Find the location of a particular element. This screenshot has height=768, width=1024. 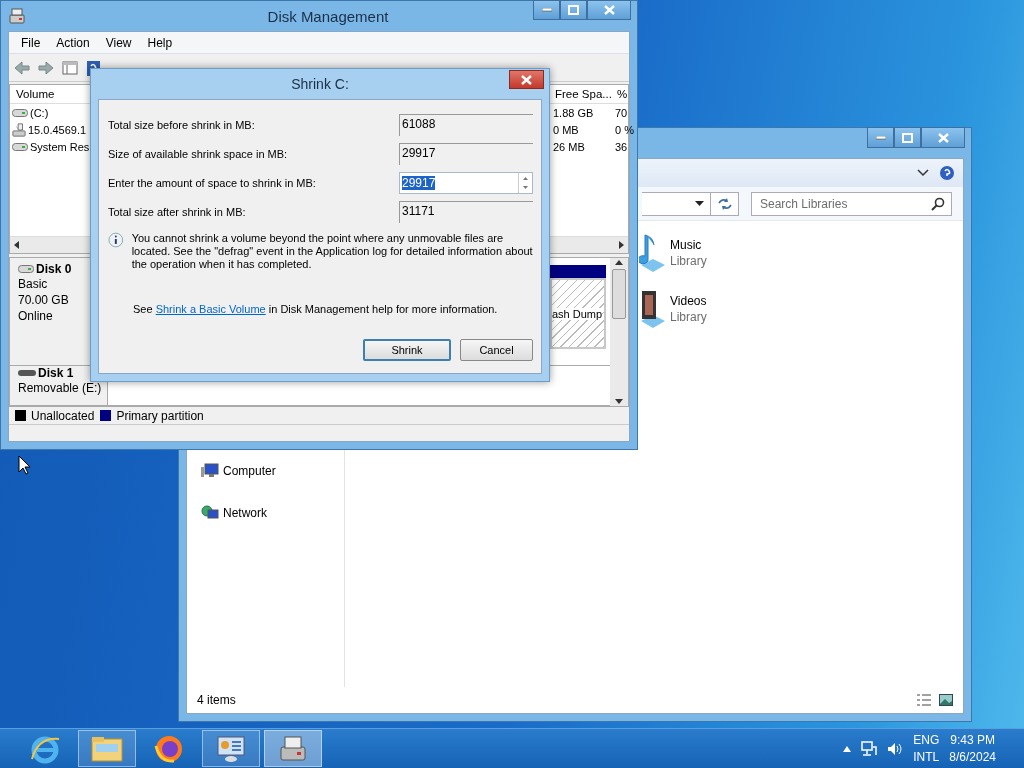

scroll-right-icon is located at coordinates (621, 245).